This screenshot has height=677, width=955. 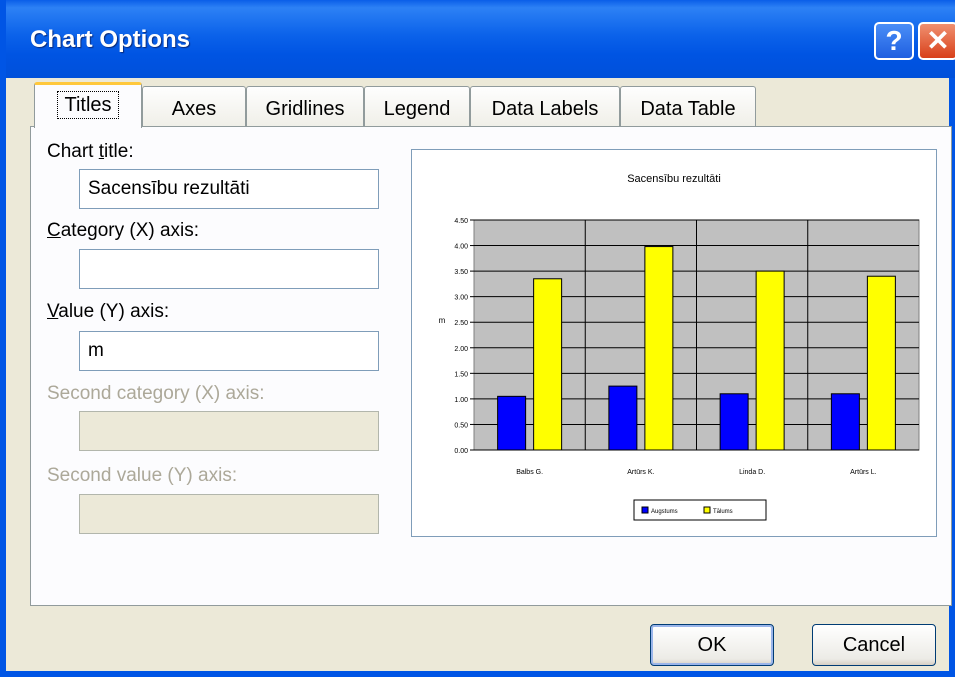 What do you see at coordinates (229, 351) in the screenshot?
I see `value-y-axis-input: m` at bounding box center [229, 351].